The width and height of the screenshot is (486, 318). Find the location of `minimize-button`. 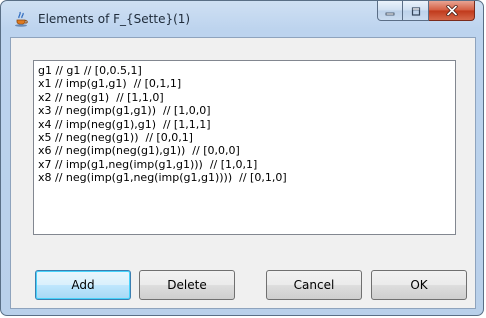

minimize-button is located at coordinates (390, 11).